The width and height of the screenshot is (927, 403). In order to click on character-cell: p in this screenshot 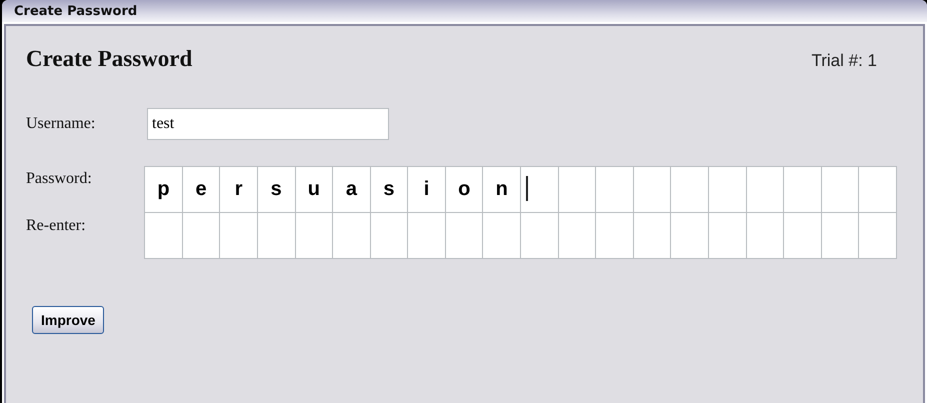, I will do `click(164, 190)`.